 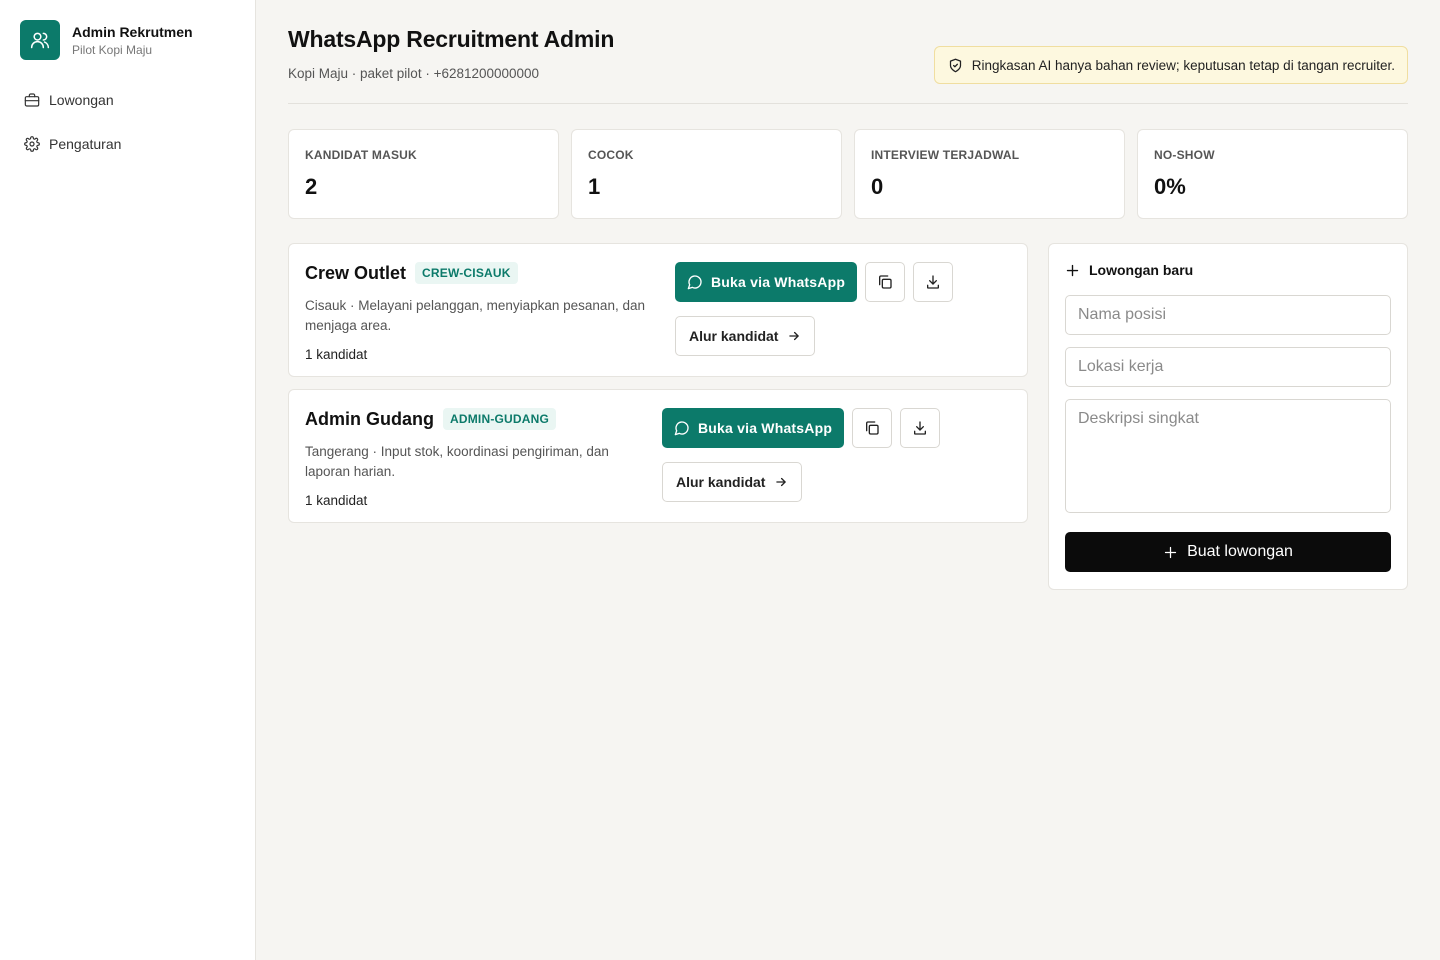 I want to click on briefcase-icon, so click(x=32, y=100).